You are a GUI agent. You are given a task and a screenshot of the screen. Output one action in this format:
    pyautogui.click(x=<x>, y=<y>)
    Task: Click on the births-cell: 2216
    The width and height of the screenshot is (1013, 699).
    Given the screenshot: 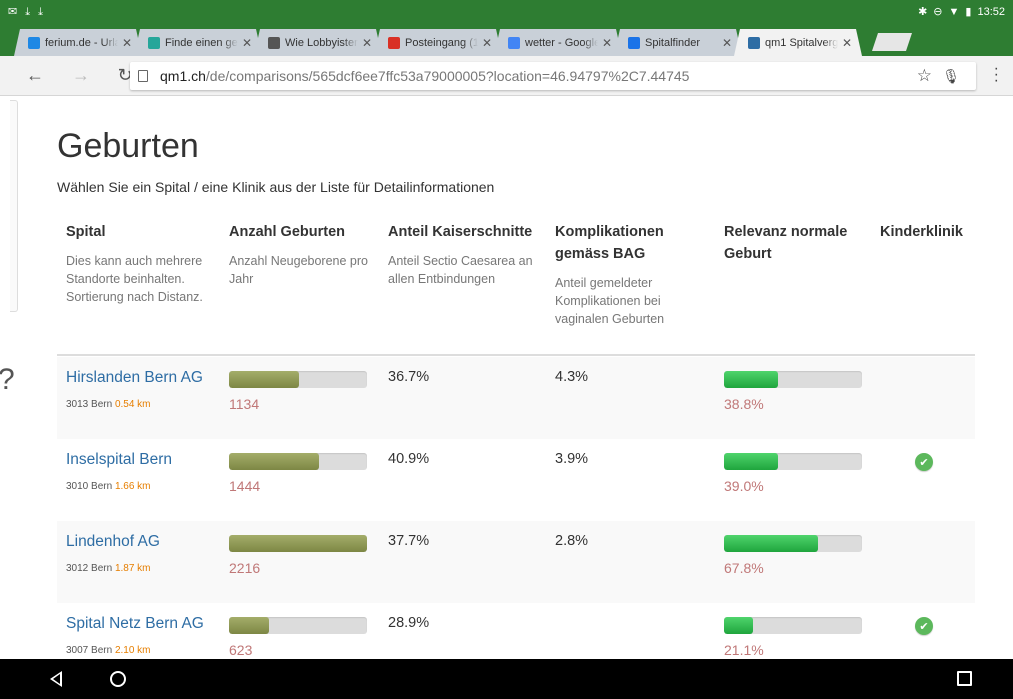 What is the action you would take?
    pyautogui.click(x=298, y=555)
    